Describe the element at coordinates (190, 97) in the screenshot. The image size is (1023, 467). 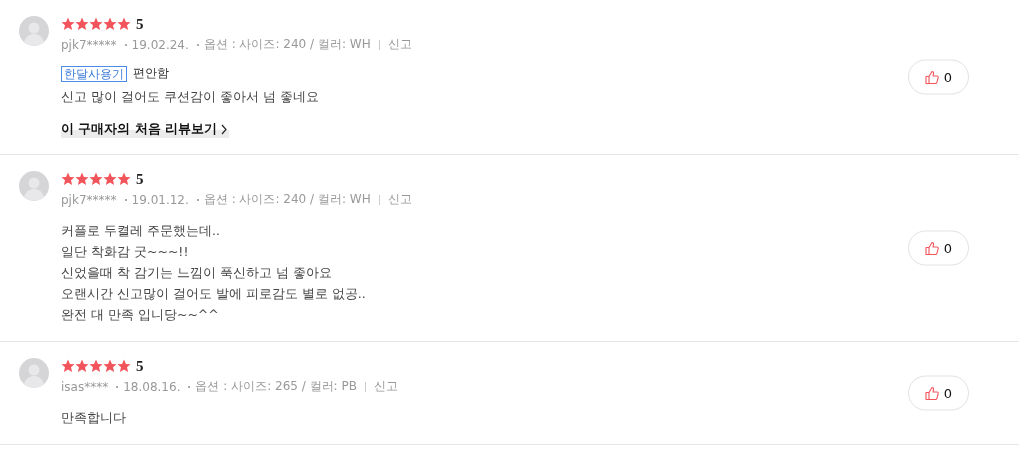
I see `review-text: 신고 많이 걸어도 쿠션감이 좋아서 넘 좋네요` at that location.